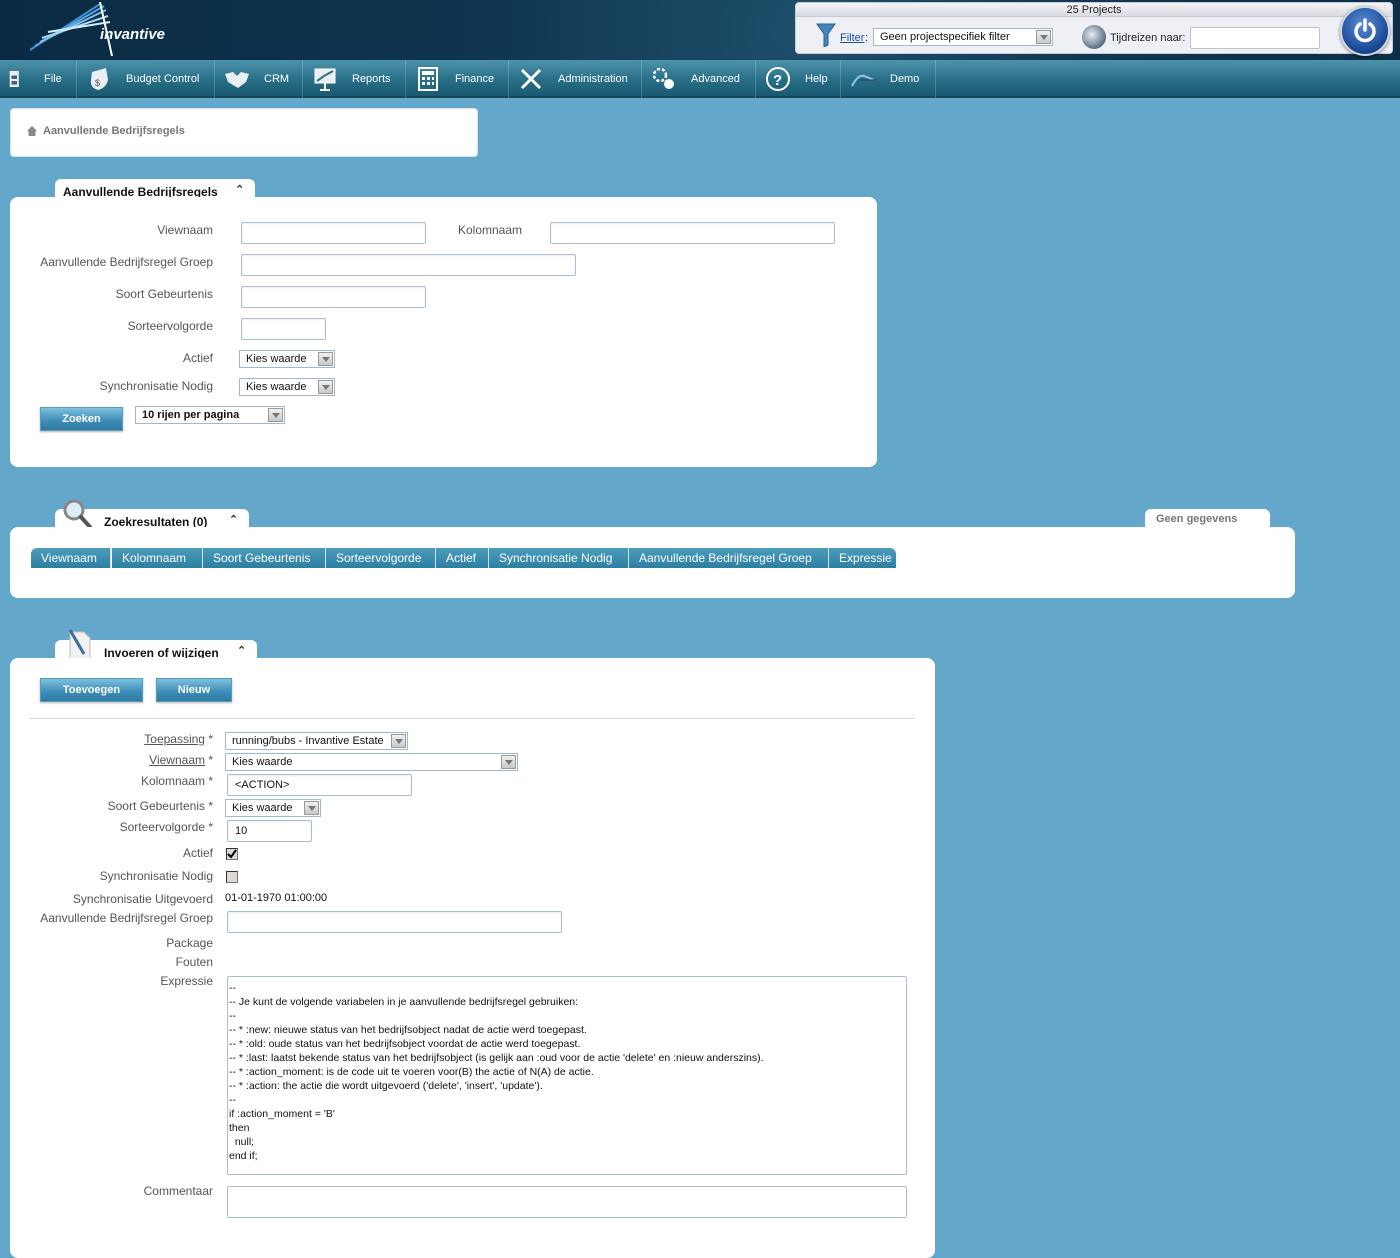  What do you see at coordinates (77, 514) in the screenshot?
I see `magnifier-icon` at bounding box center [77, 514].